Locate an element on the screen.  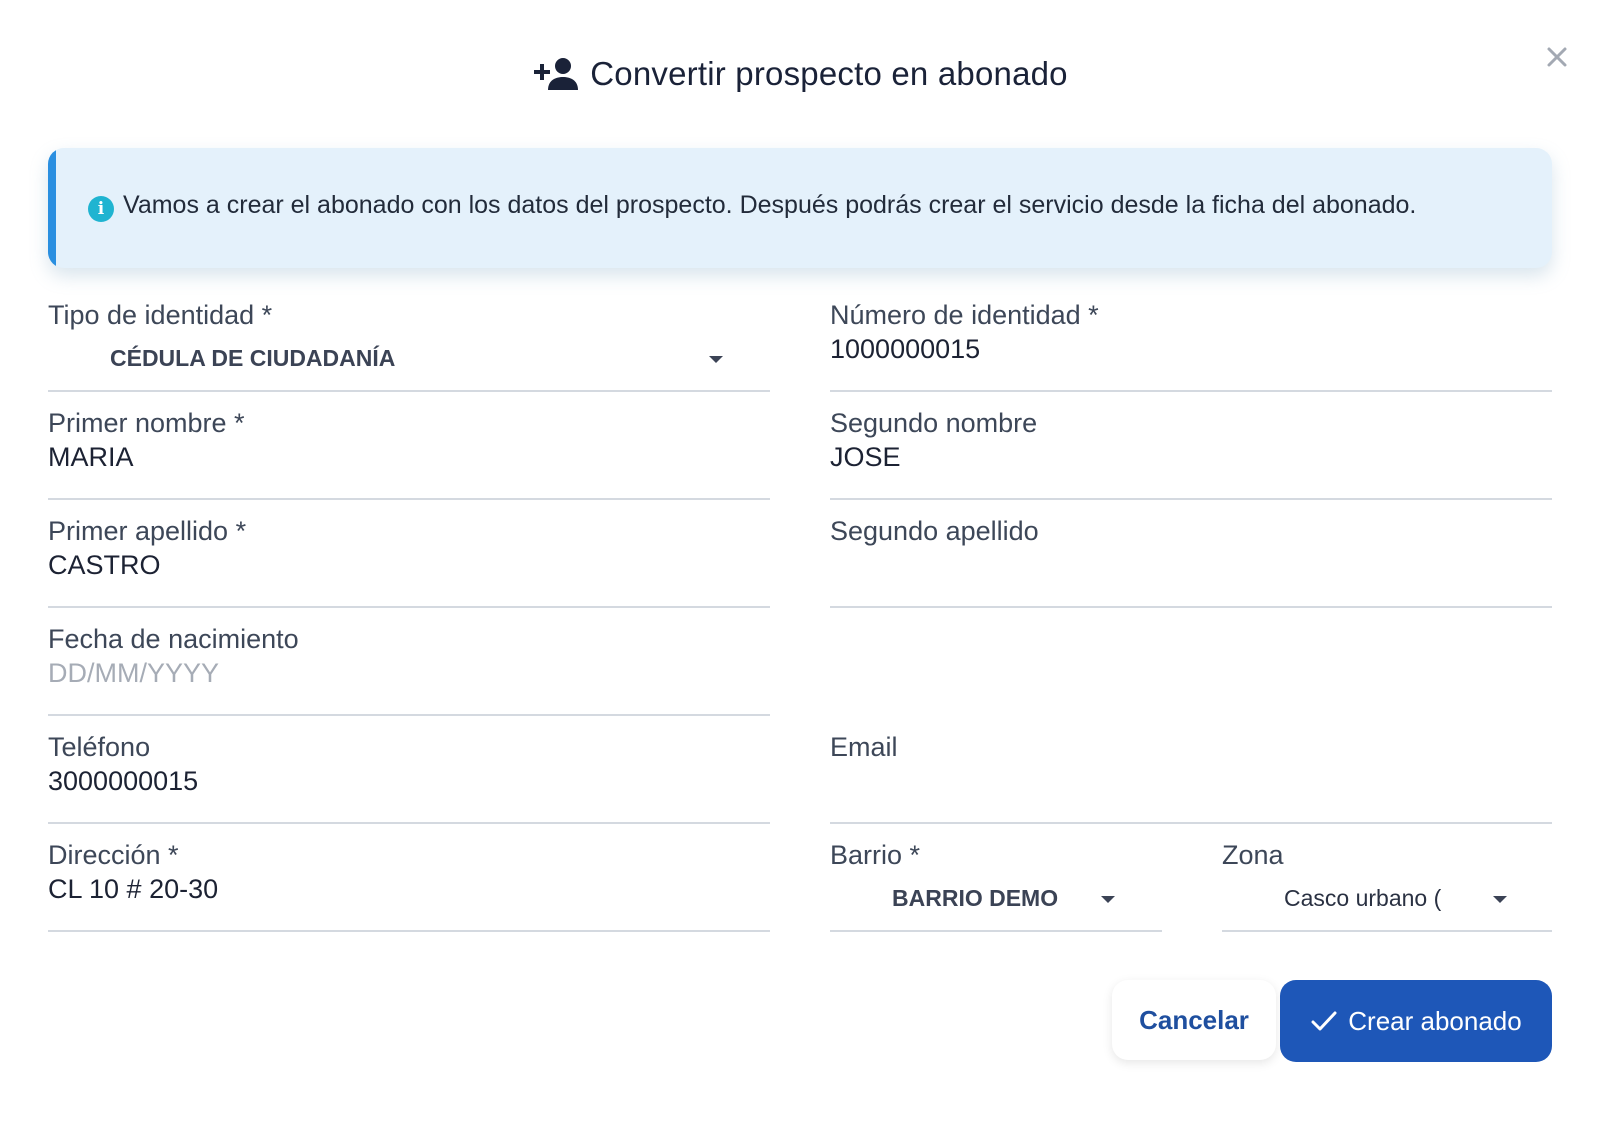
primer-apellido-field: Primer apellido * CASTRO is located at coordinates (409, 562).